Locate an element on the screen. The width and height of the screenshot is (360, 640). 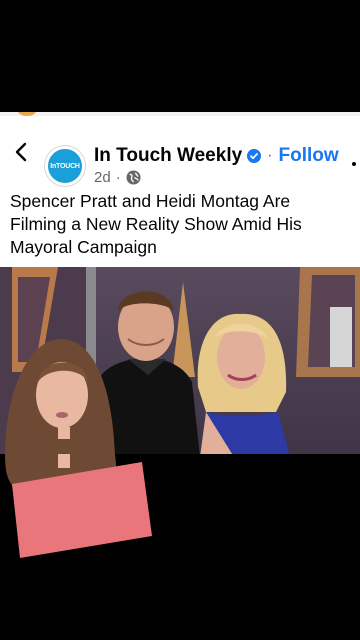
post-header: InTOUCH In Touch Weekly · Follow 2d · is located at coordinates (180, 156).